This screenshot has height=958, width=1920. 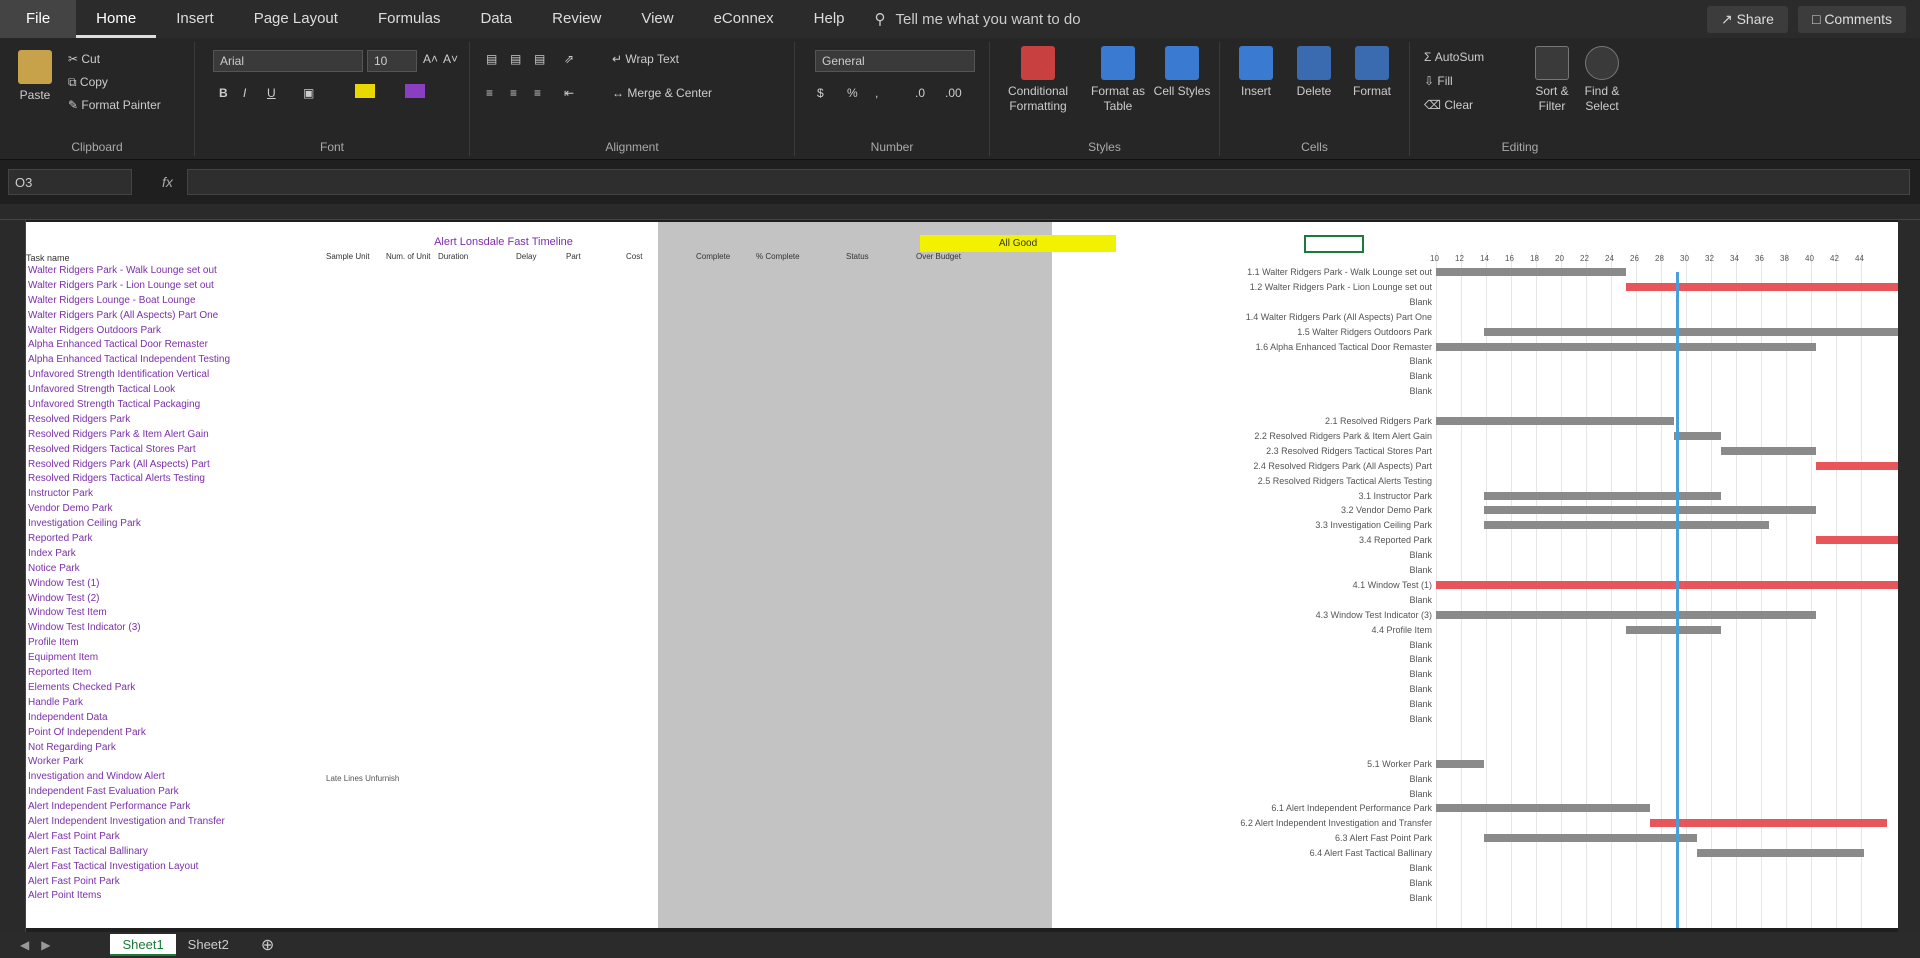 What do you see at coordinates (1048, 182) in the screenshot?
I see `formula-input` at bounding box center [1048, 182].